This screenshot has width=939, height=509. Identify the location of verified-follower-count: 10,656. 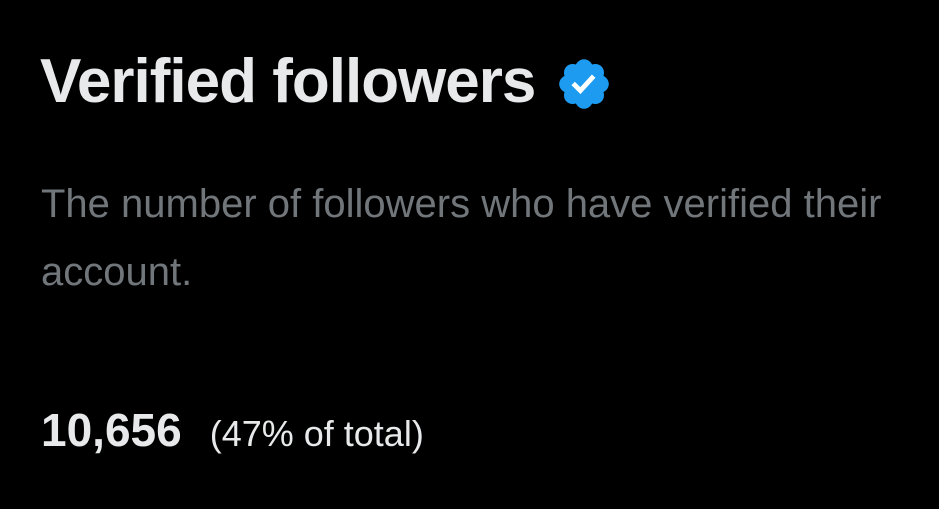
(111, 430).